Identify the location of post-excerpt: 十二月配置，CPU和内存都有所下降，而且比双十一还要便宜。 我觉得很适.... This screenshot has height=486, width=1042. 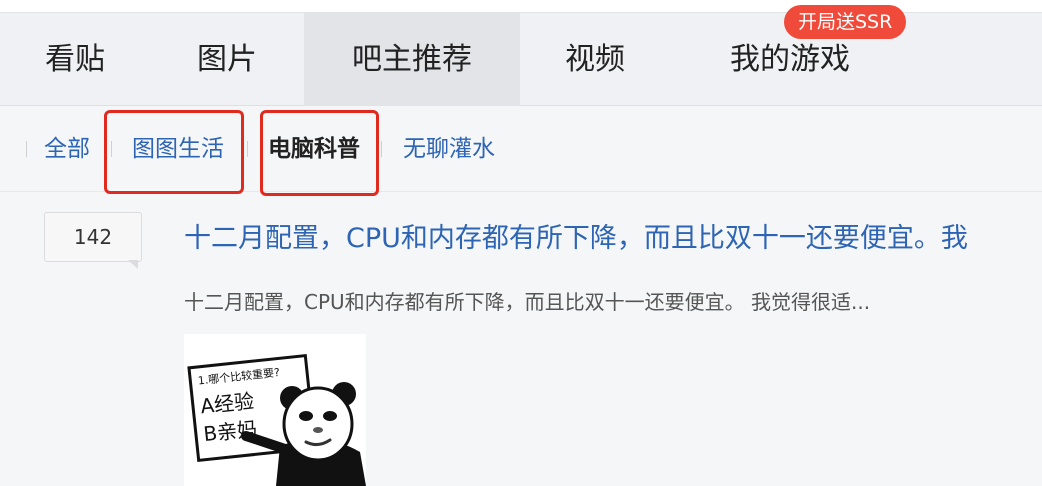
(527, 302).